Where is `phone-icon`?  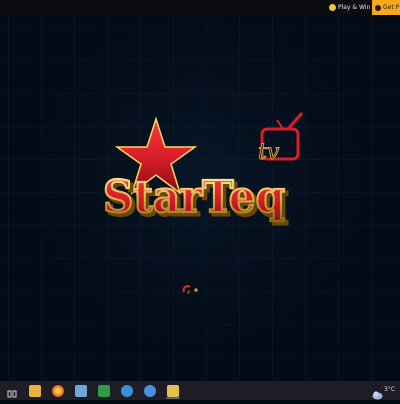 phone-icon is located at coordinates (81, 391).